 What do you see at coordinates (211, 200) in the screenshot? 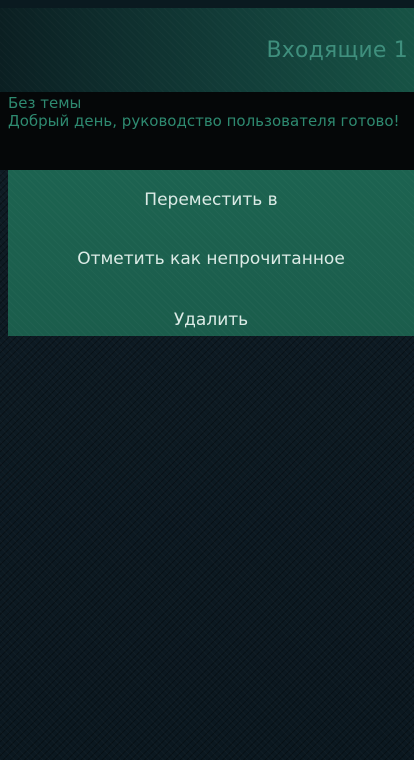
I see `menu-item-move-to: Переместить в` at bounding box center [211, 200].